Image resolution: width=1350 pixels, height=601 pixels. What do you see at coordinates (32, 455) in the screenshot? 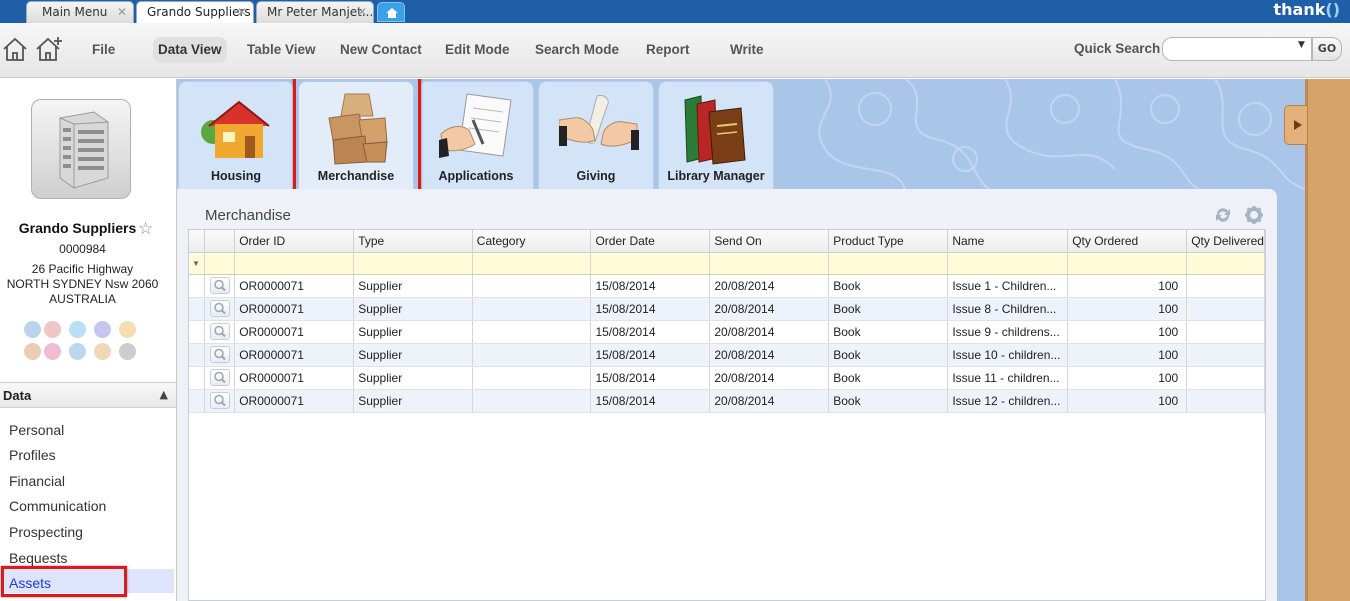
I see `sidebar-item-profiles: Profiles` at bounding box center [32, 455].